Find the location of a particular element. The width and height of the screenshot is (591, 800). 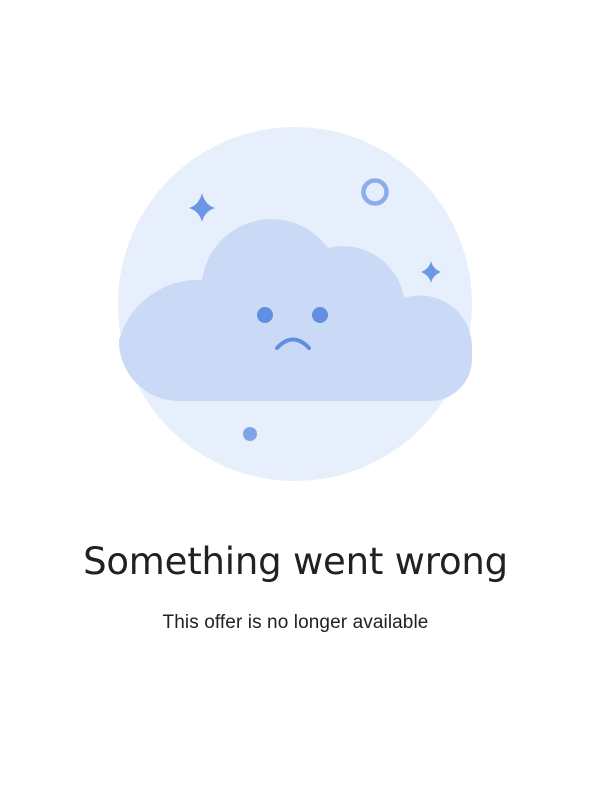

error-message: This offer is no longer available is located at coordinates (295, 622).